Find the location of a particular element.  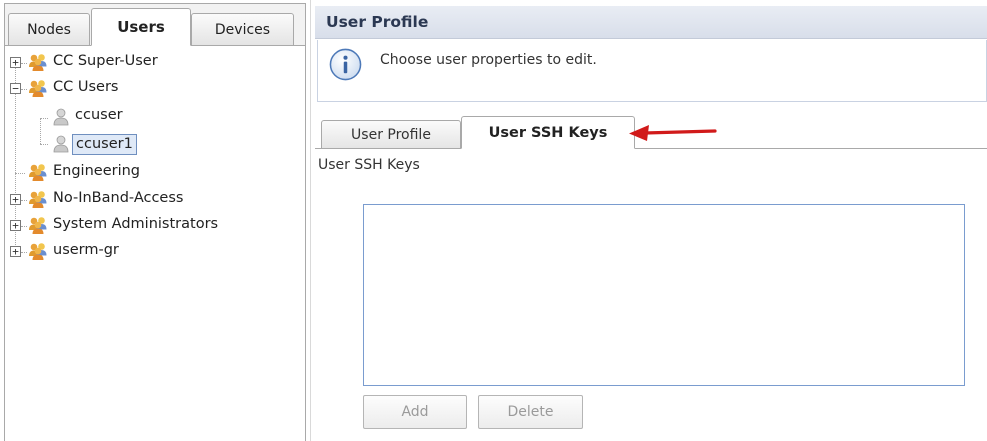

tree-item-userm-gr: + userm-gr is located at coordinates (155, 252).